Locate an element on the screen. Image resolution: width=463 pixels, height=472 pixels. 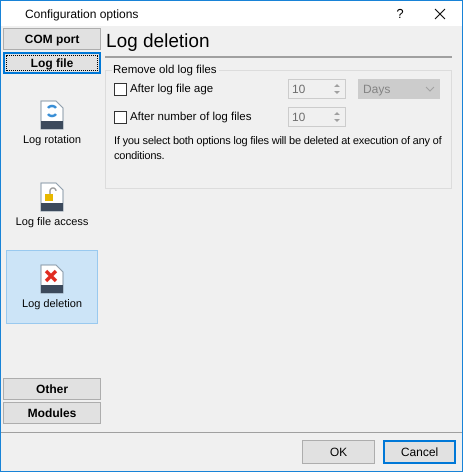
sidebar-item: Log file access is located at coordinates (52, 205).